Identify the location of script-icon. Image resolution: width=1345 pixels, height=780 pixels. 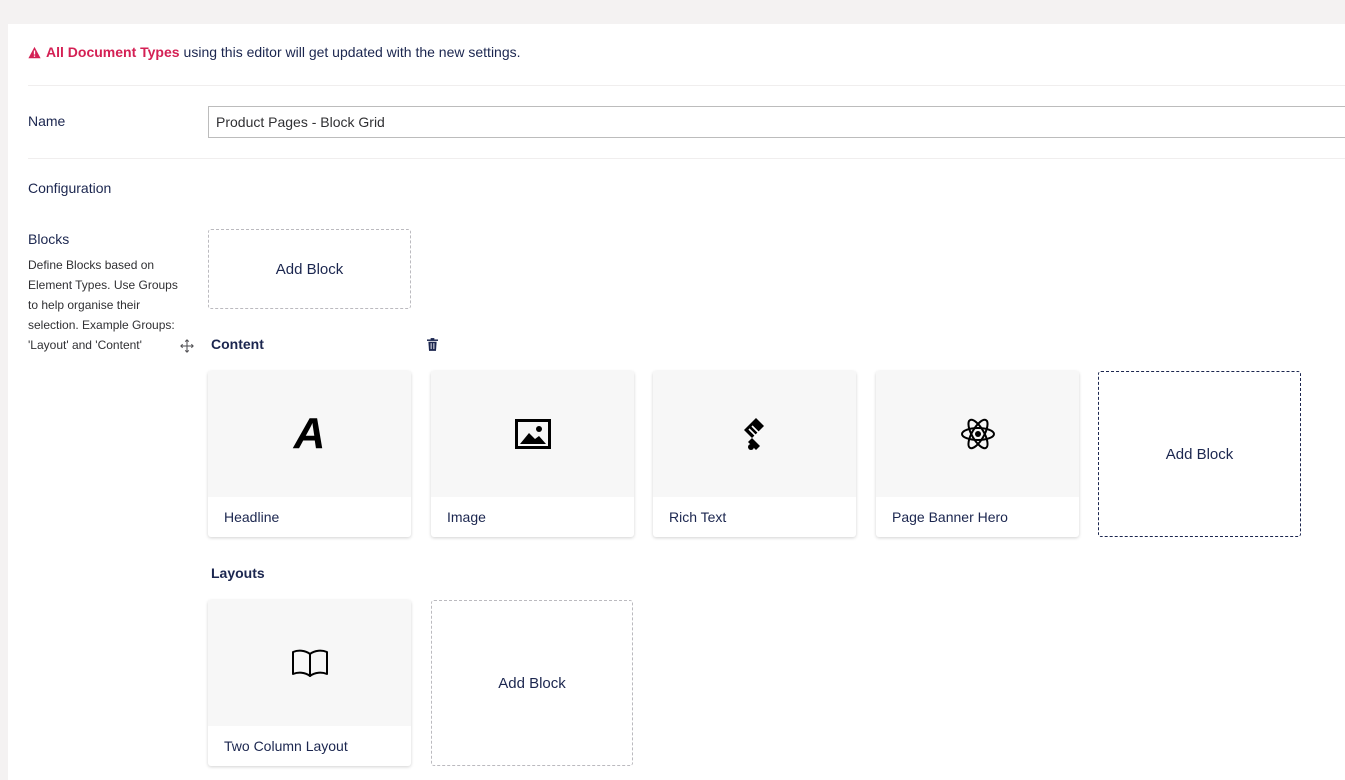
(753, 434).